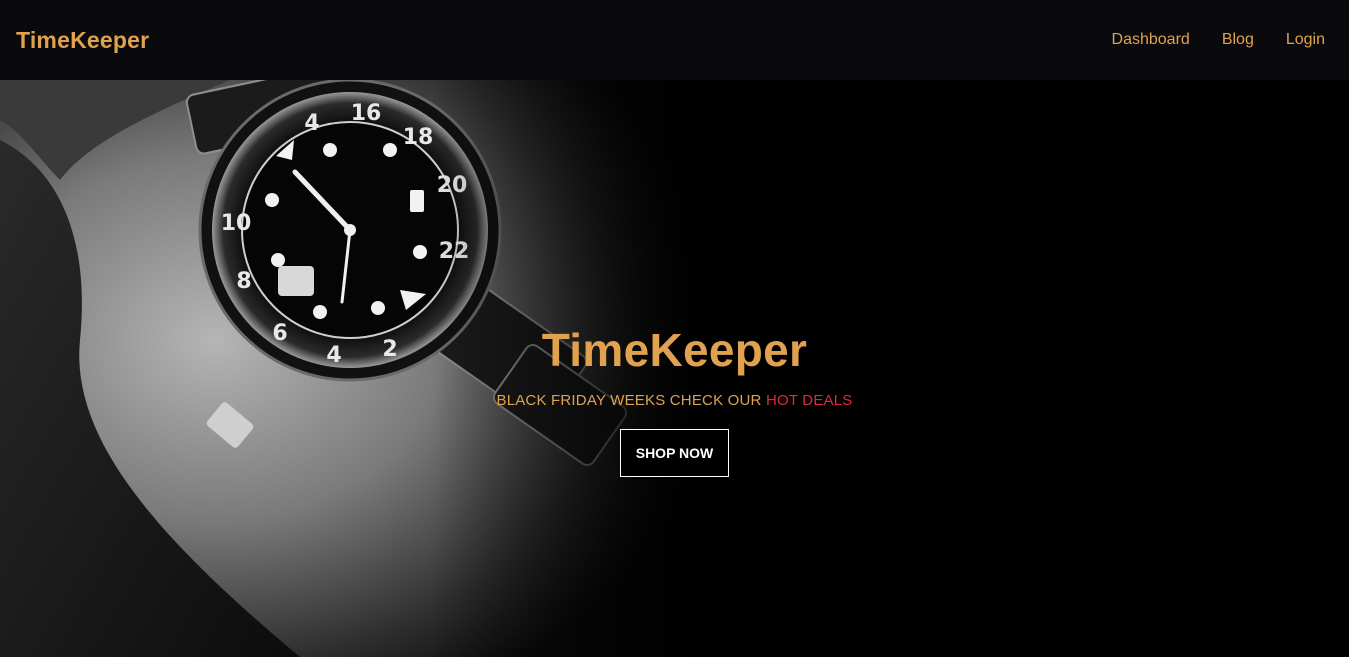 The width and height of the screenshot is (1349, 657). What do you see at coordinates (674, 452) in the screenshot?
I see `shop-now-button: SHOP NOW` at bounding box center [674, 452].